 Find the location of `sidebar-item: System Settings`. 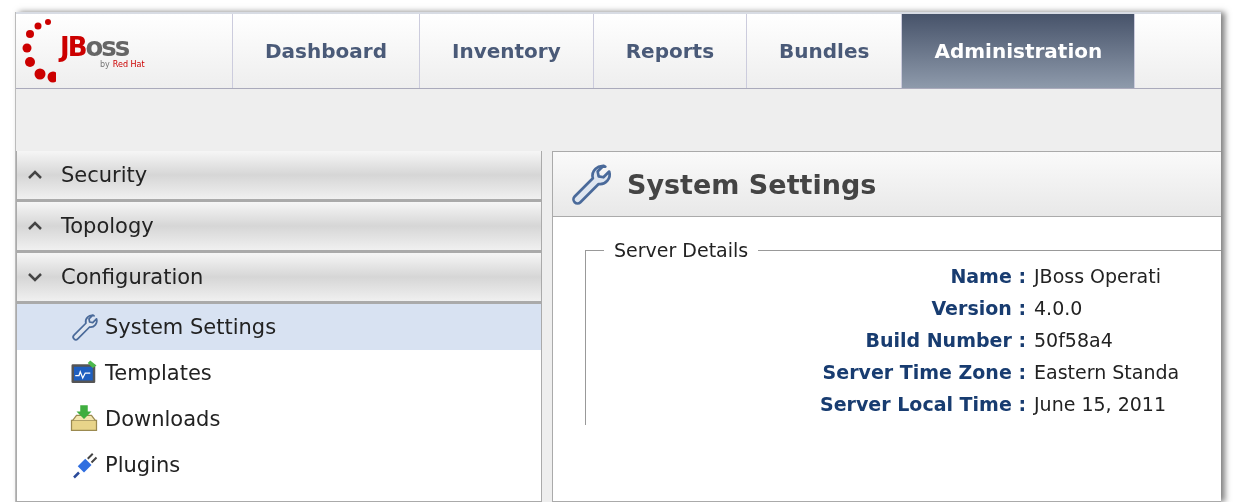

sidebar-item: System Settings is located at coordinates (279, 327).